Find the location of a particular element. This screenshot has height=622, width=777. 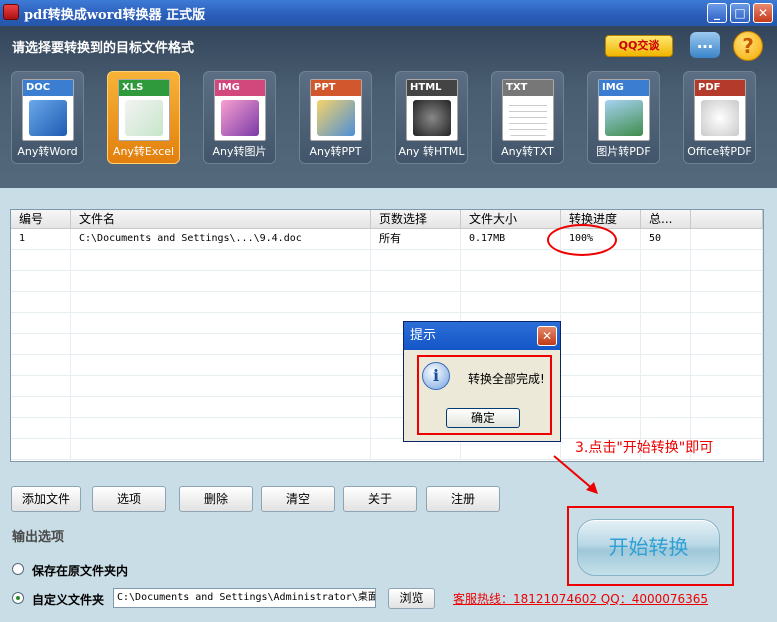

format-tile-txt: TXT Any转TXT is located at coordinates (527, 117).